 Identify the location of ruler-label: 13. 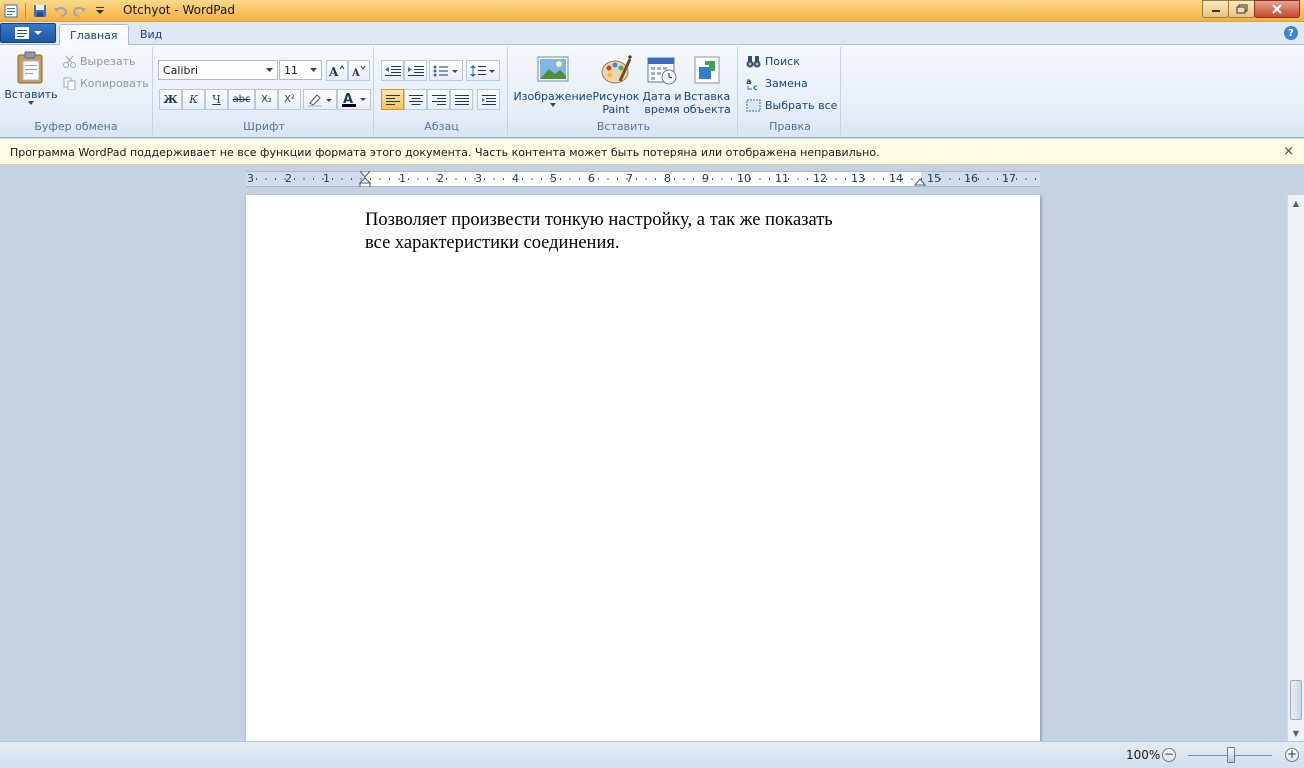
(858, 178).